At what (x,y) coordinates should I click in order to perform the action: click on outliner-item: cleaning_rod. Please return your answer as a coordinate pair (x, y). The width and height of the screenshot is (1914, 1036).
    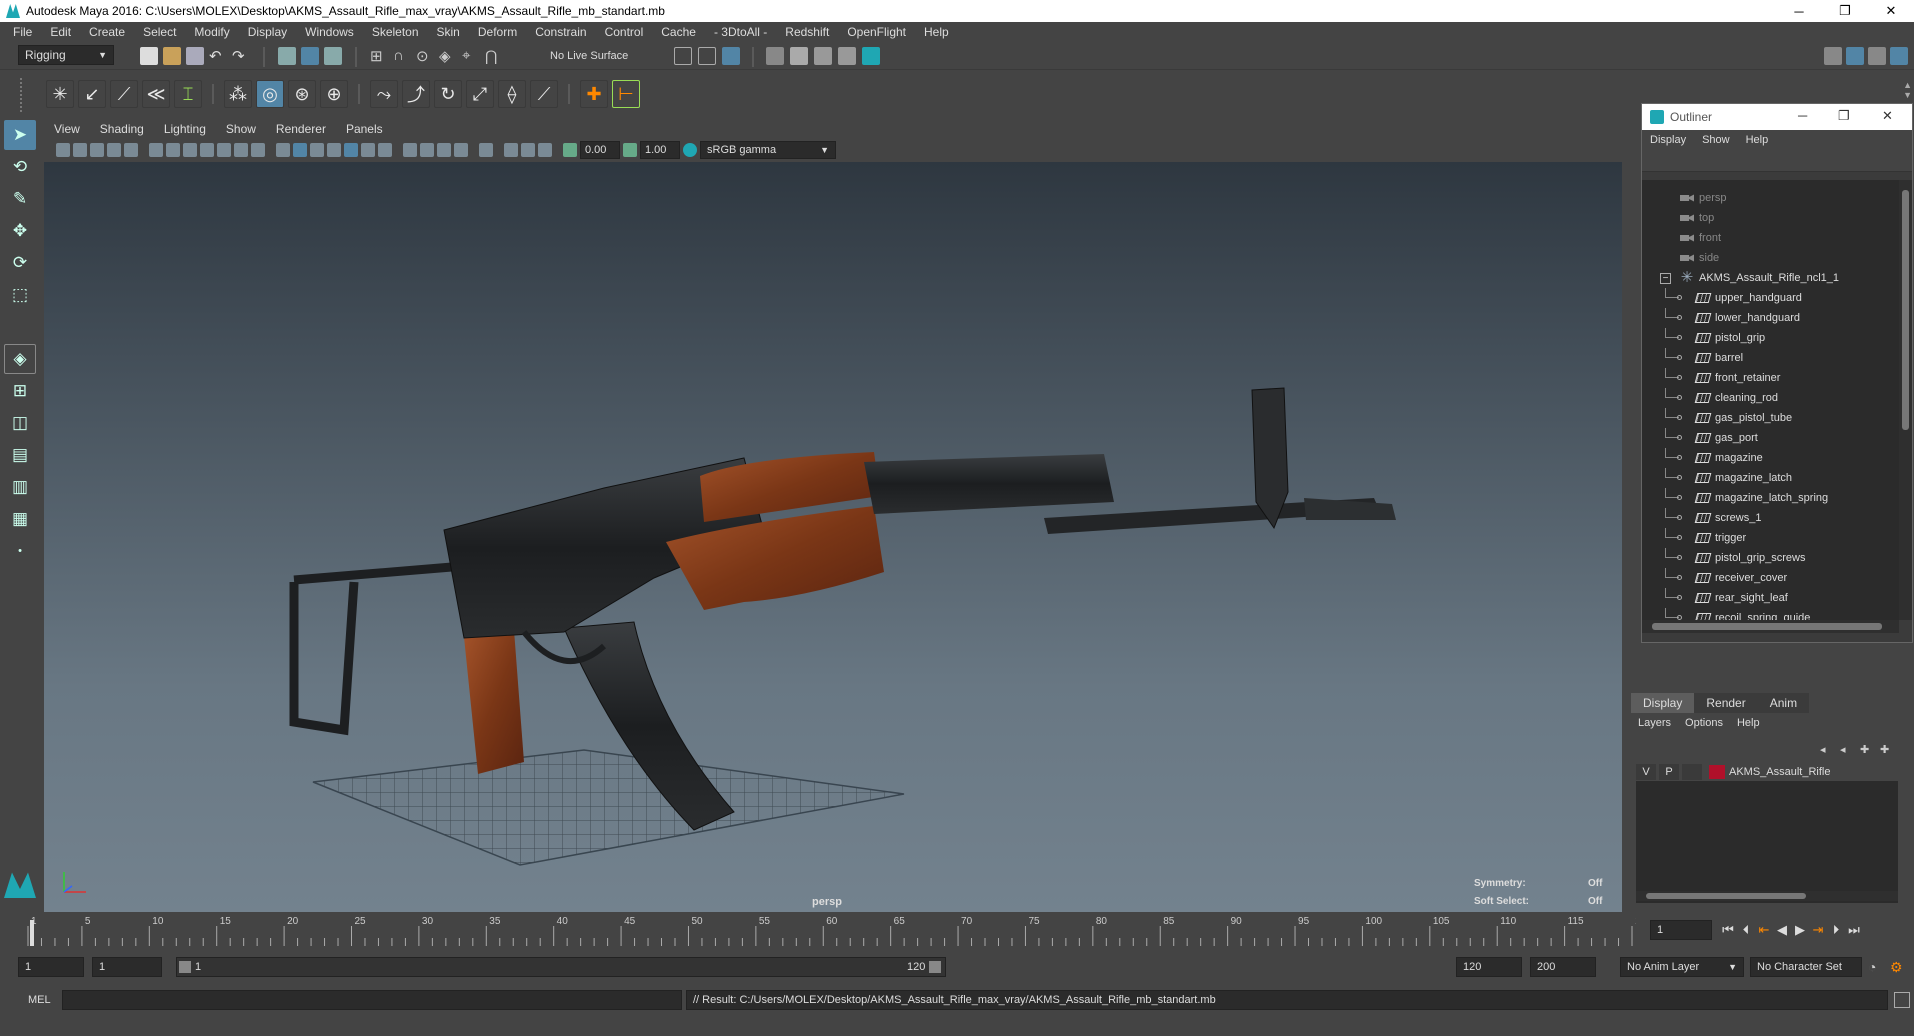
    Looking at the image, I should click on (1770, 398).